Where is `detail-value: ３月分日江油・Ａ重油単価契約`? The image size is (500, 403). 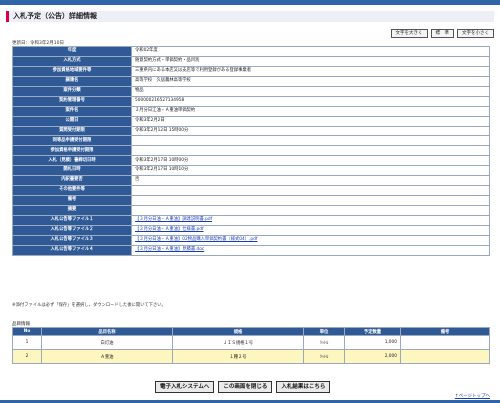 detail-value: ３月分日江油・Ａ重油単価契約 is located at coordinates (310, 111).